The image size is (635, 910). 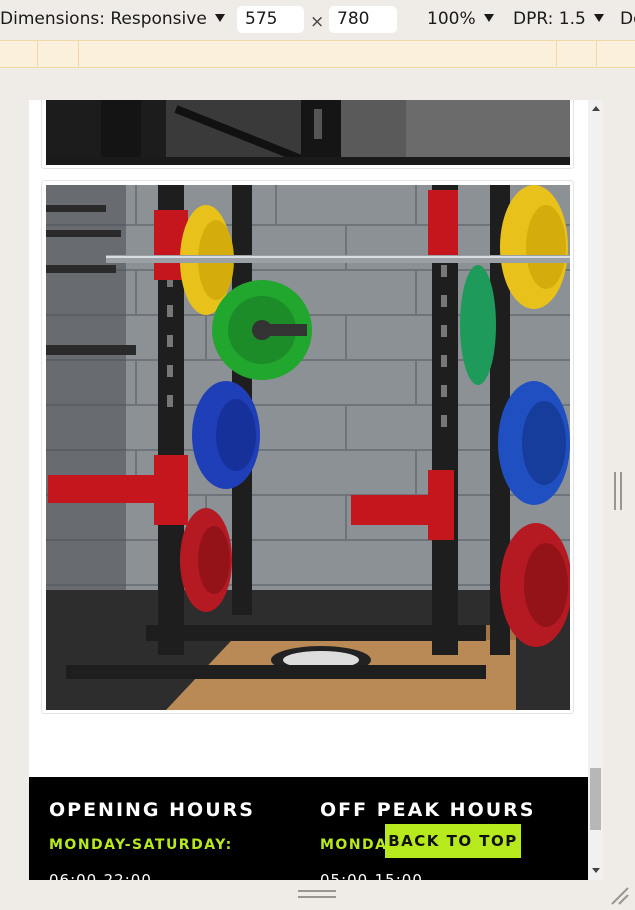 I want to click on gym-photo-top, so click(x=308, y=132).